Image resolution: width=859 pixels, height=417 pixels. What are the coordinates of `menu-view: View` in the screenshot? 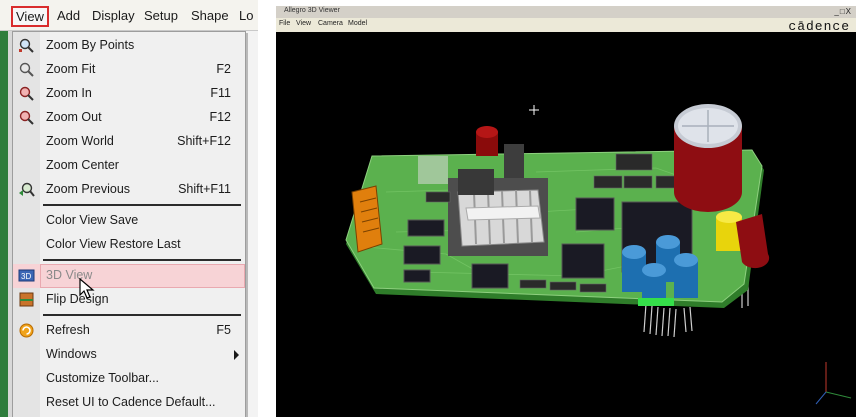 It's located at (30, 16).